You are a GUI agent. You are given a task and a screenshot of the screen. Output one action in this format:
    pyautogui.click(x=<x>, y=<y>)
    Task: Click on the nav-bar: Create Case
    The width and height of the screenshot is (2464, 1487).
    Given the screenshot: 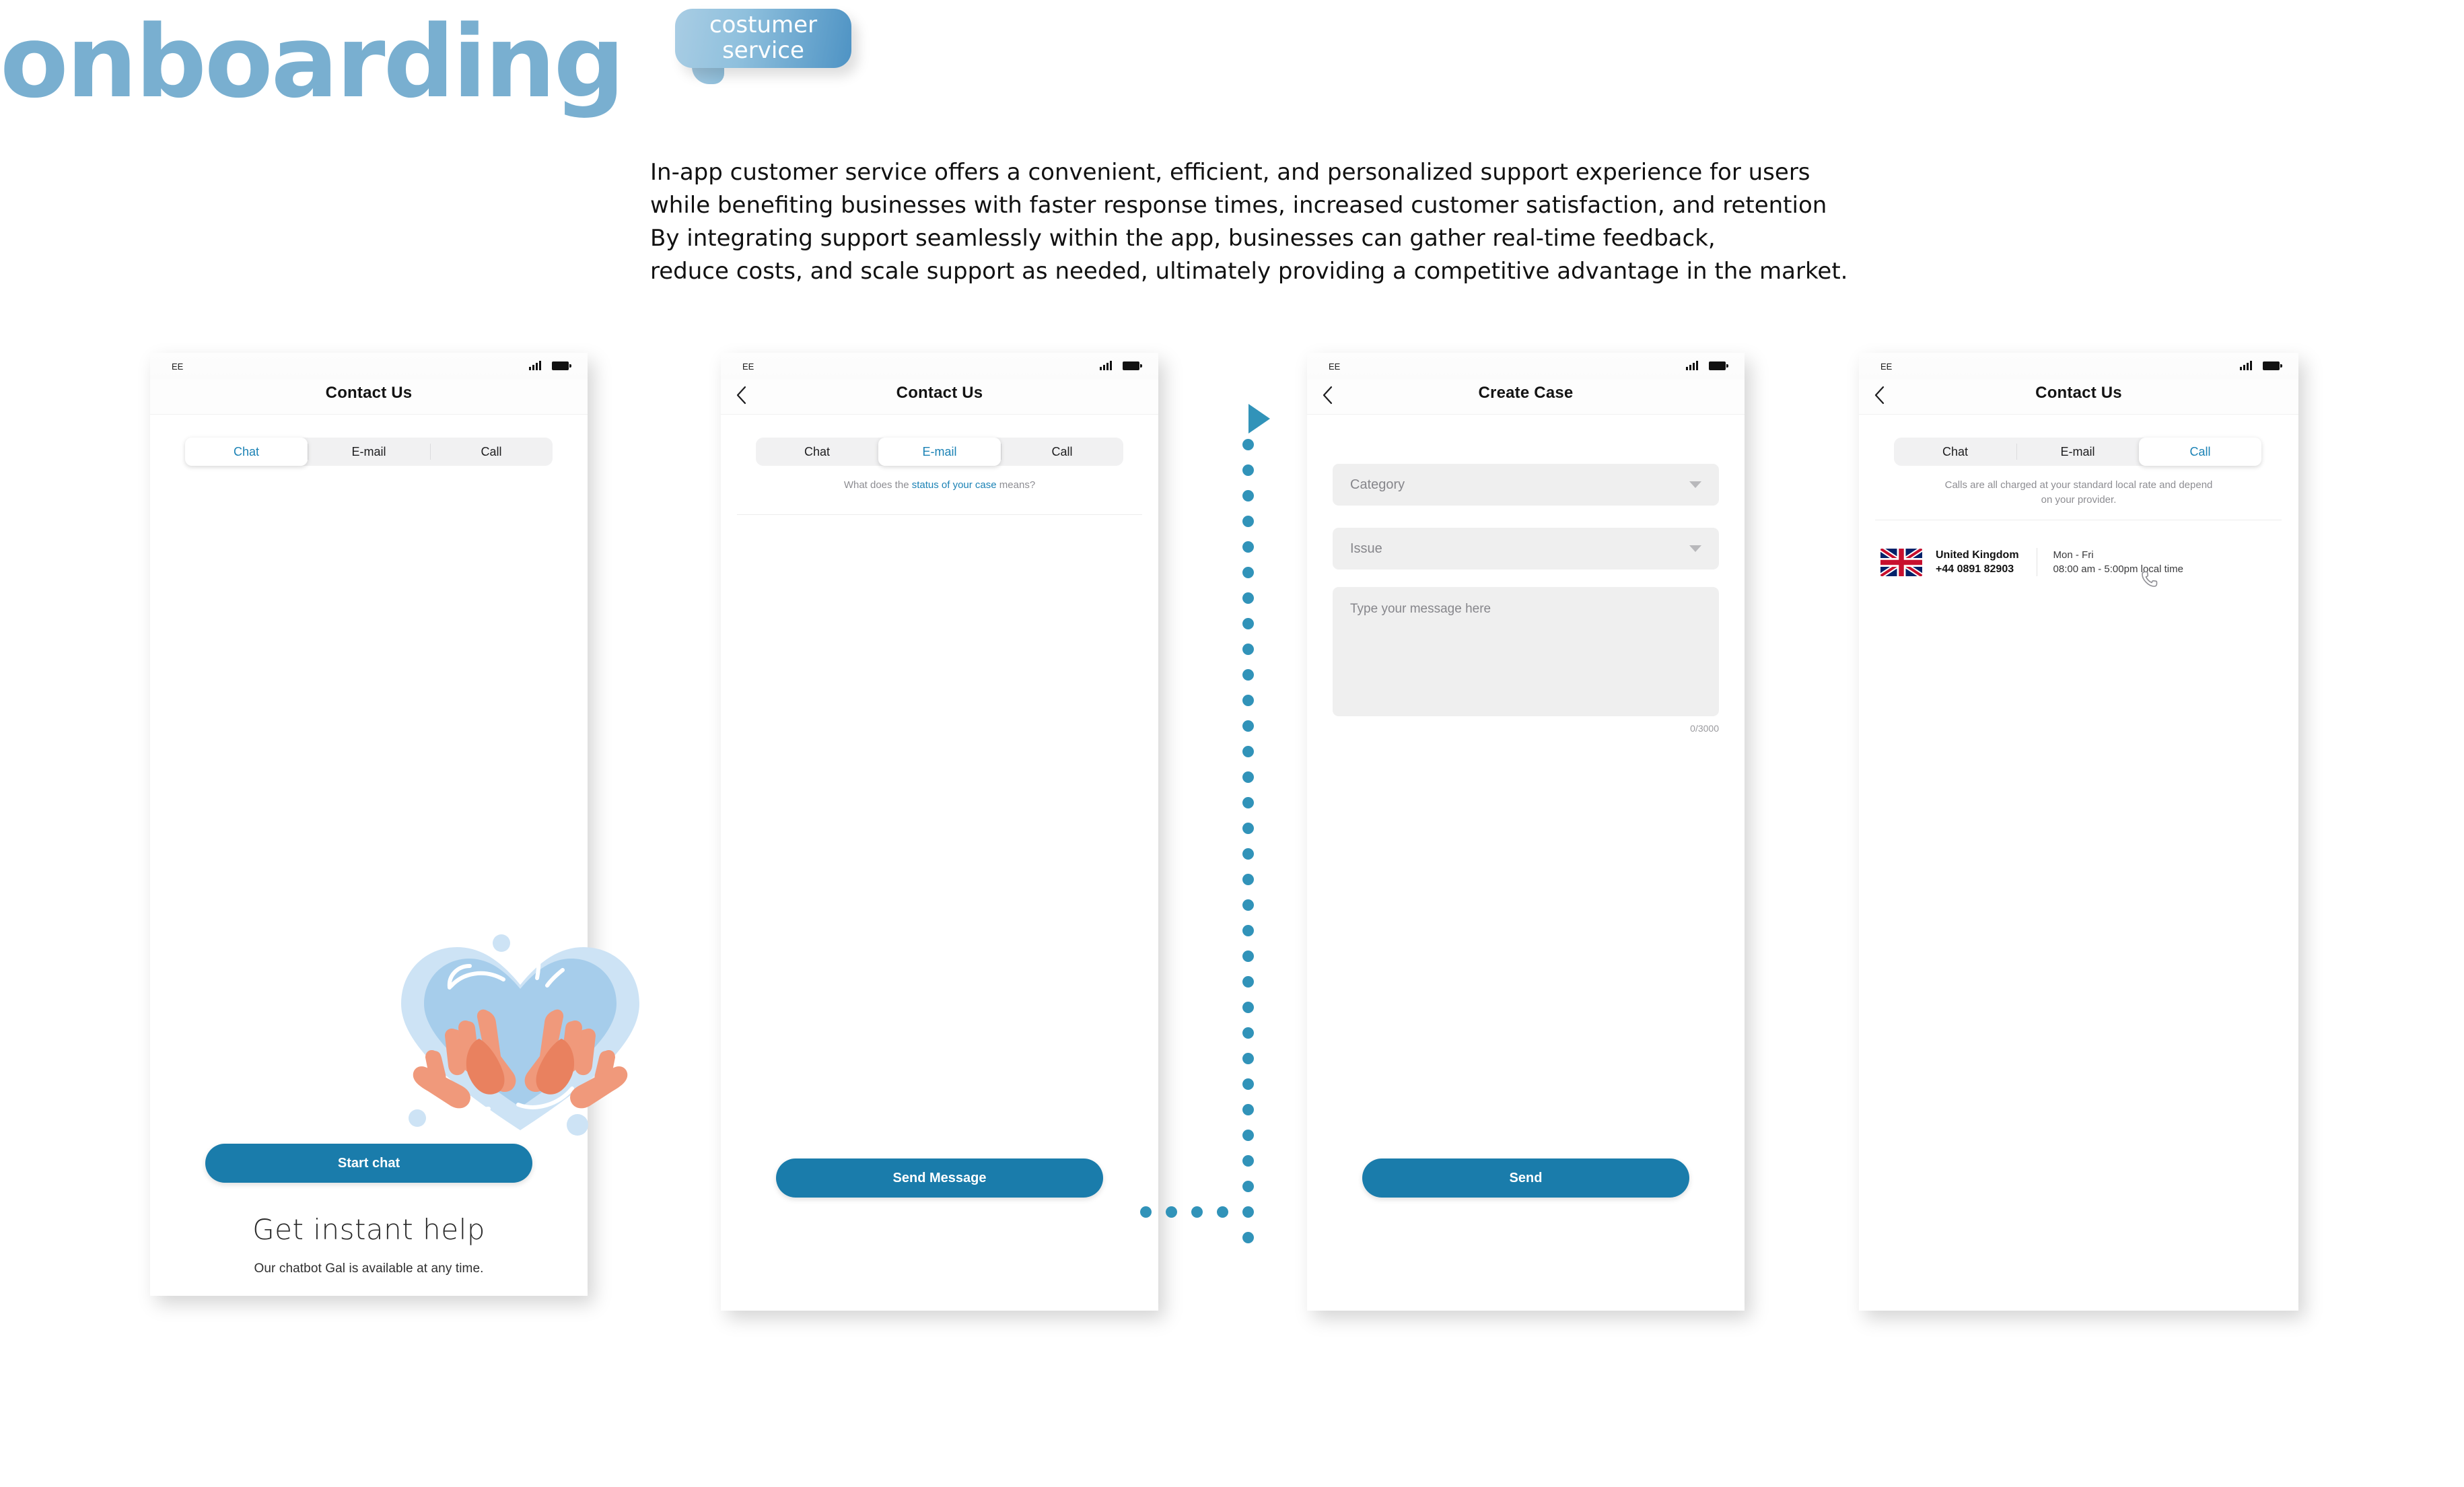 What is the action you would take?
    pyautogui.click(x=1526, y=397)
    